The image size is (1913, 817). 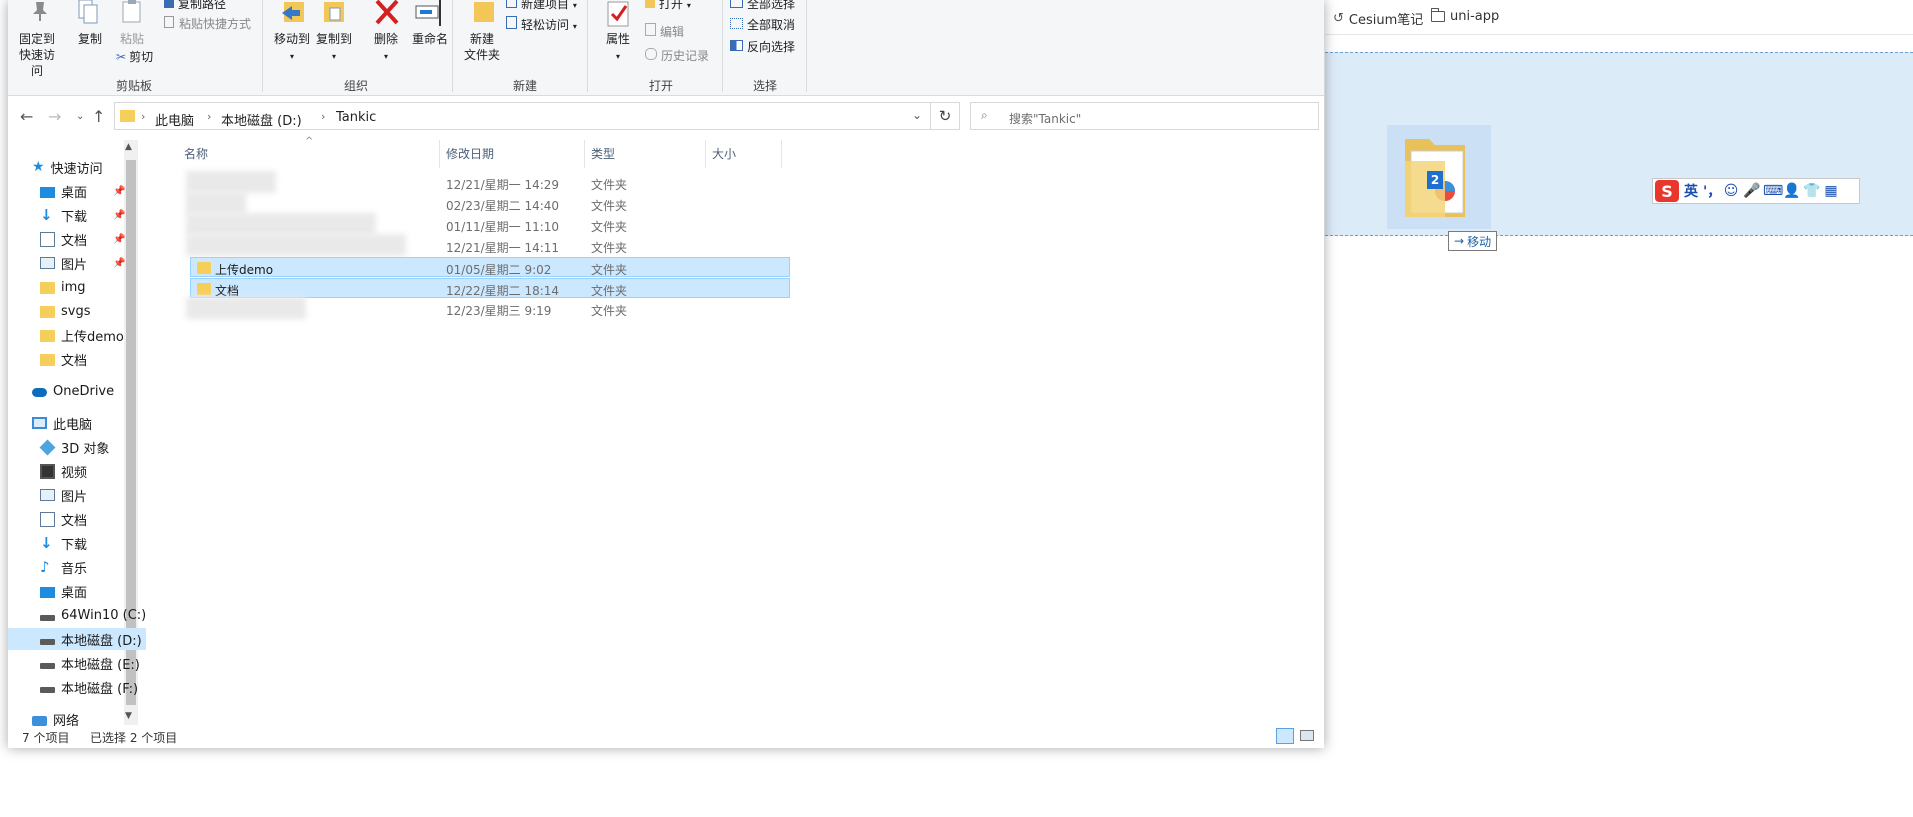 What do you see at coordinates (724, 153) in the screenshot?
I see `column-header-size: 大小` at bounding box center [724, 153].